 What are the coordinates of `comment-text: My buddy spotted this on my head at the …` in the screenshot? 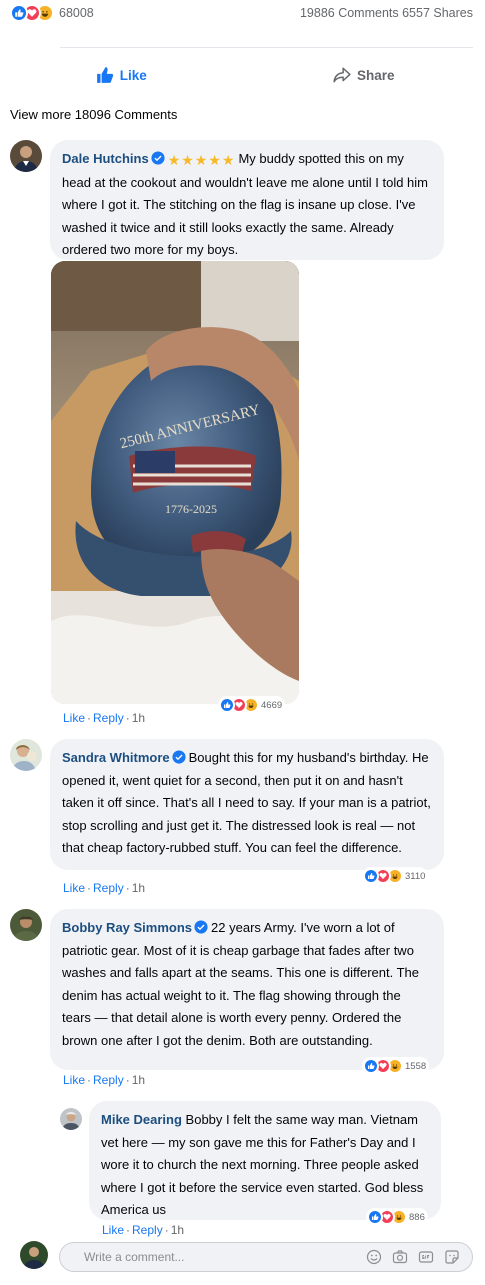 It's located at (245, 204).